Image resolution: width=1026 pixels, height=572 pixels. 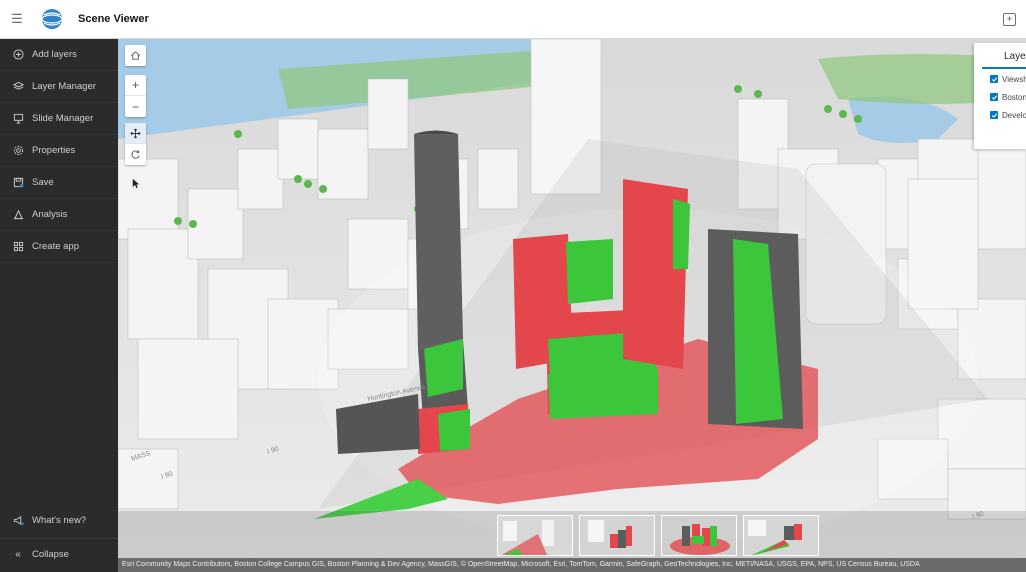 What do you see at coordinates (18, 151) in the screenshot?
I see `gear-icon` at bounding box center [18, 151].